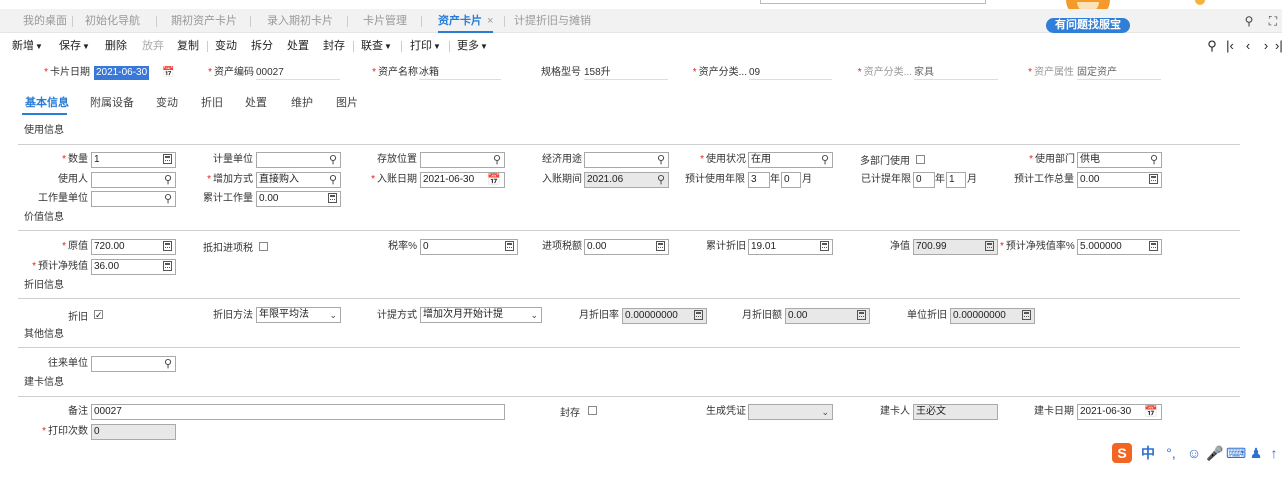 This screenshot has width=1282, height=494. I want to click on dept-input: 供电 ⚲, so click(1119, 160).